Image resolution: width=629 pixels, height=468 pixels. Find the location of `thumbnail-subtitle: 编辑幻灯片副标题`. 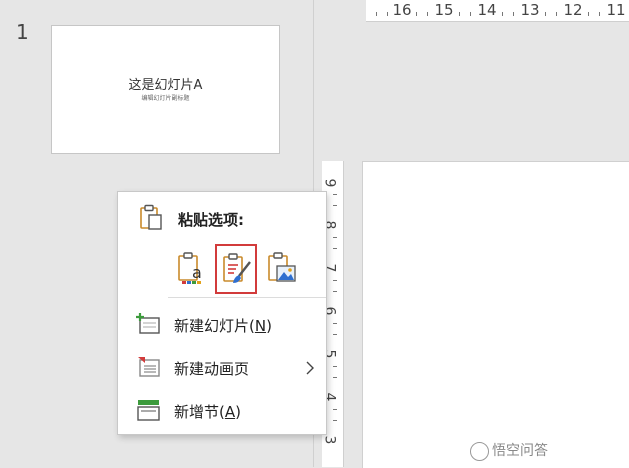

thumbnail-subtitle: 编辑幻灯片副标题 is located at coordinates (165, 98).